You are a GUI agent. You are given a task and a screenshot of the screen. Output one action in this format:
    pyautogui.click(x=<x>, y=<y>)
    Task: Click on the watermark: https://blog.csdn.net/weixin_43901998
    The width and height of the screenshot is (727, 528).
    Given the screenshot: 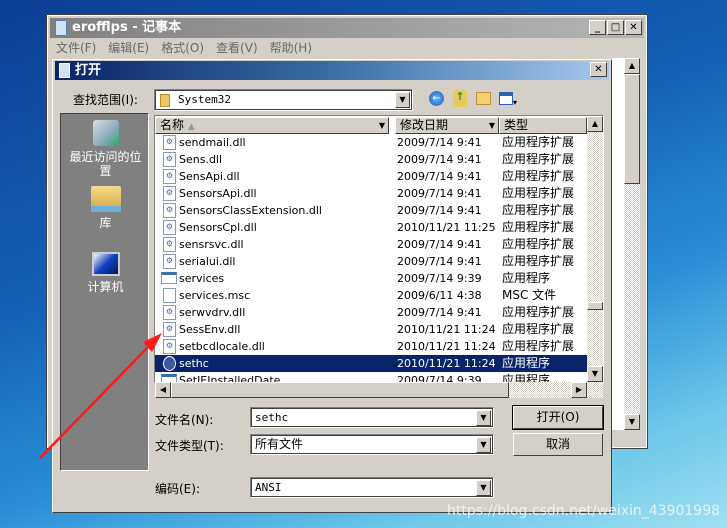 What is the action you would take?
    pyautogui.click(x=584, y=511)
    